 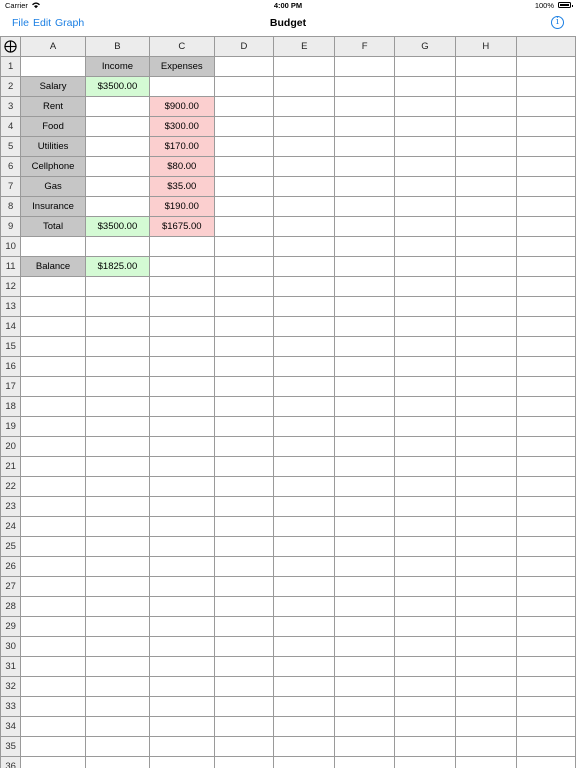 I want to click on column-header: A, so click(x=53, y=46).